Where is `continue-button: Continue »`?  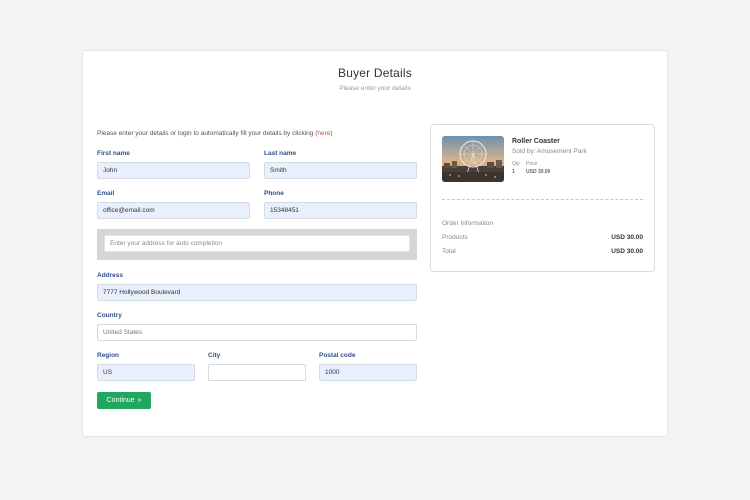 continue-button: Continue » is located at coordinates (124, 400).